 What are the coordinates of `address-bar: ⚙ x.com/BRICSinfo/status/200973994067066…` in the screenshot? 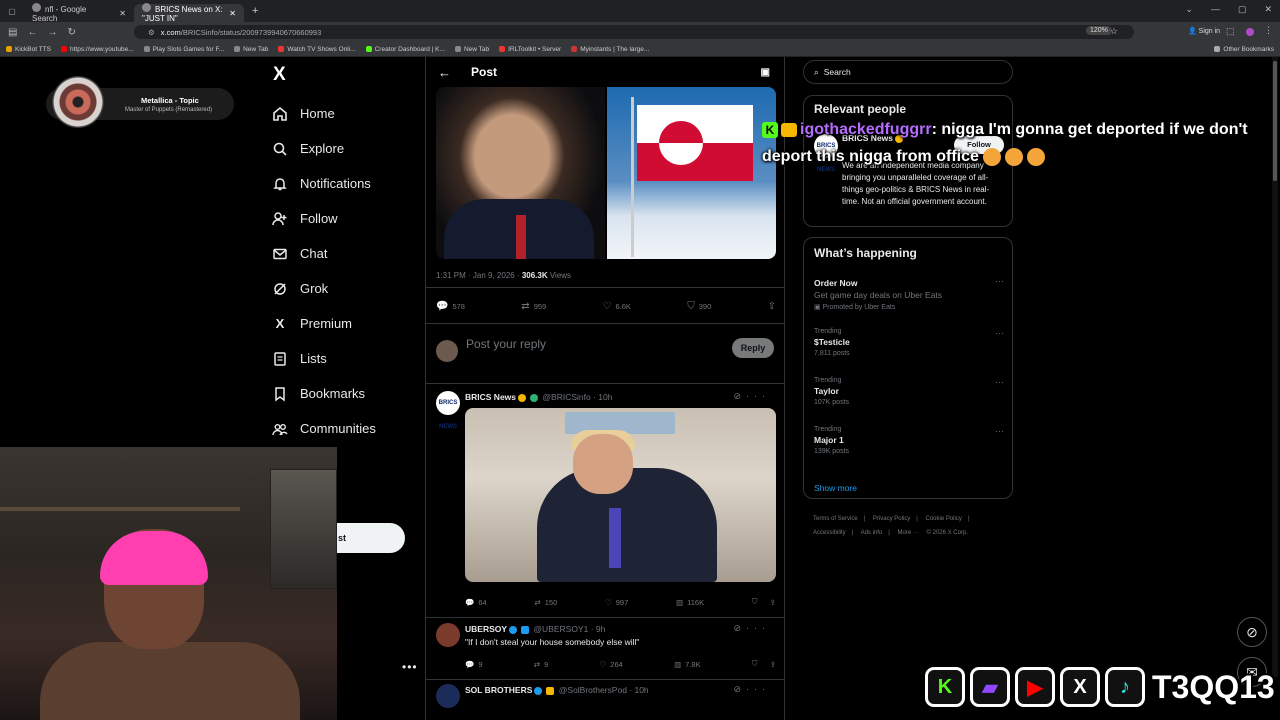 It's located at (634, 32).